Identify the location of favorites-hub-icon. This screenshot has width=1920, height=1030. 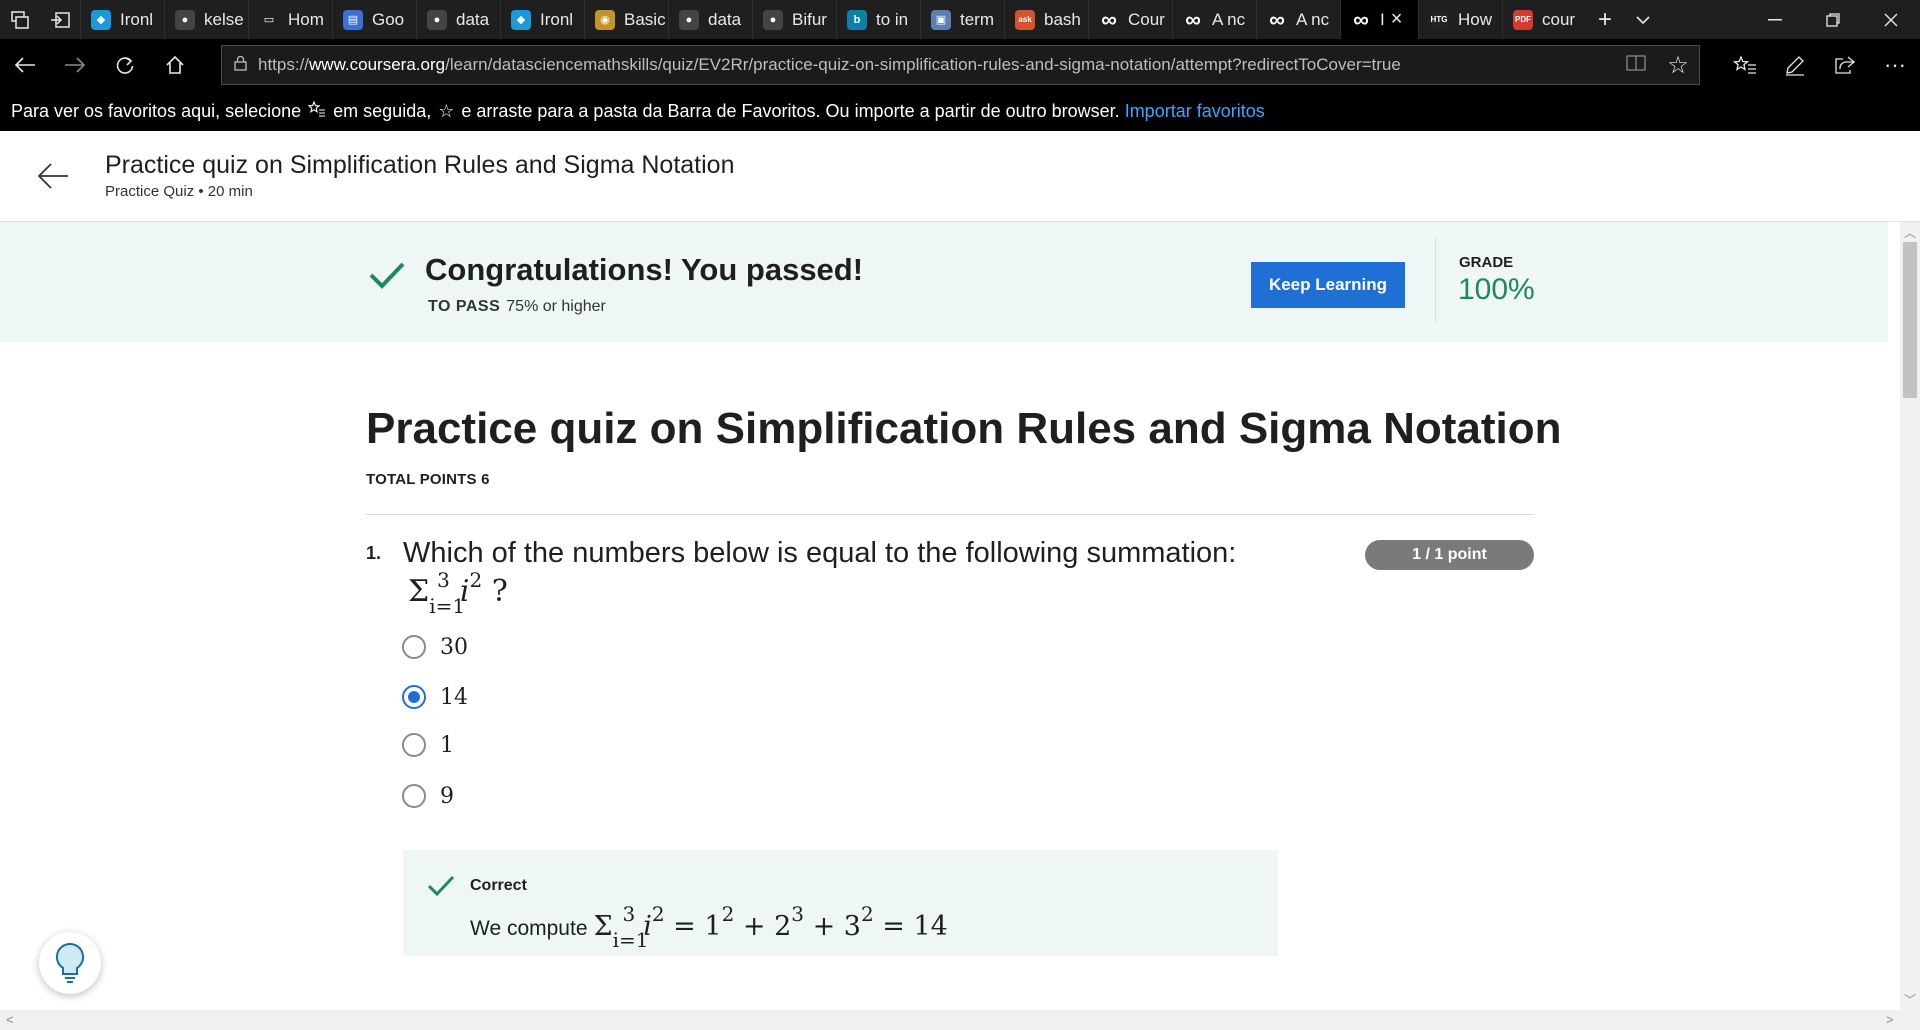
(1745, 65).